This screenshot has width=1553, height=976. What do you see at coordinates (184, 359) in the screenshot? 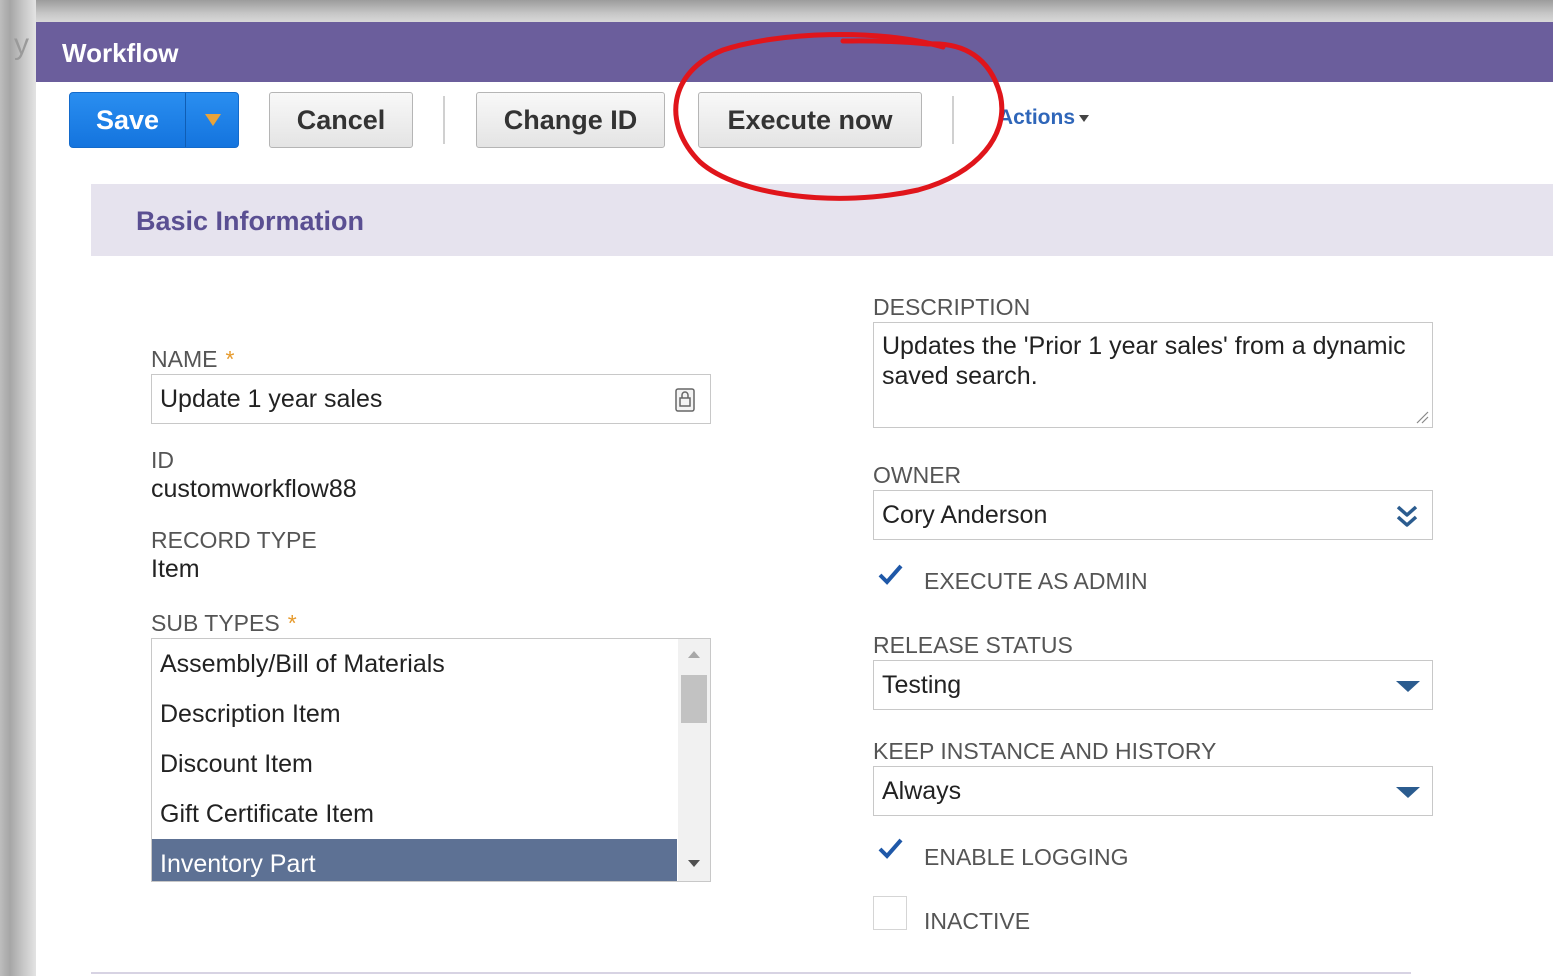
I see `name-label-text: NAME` at bounding box center [184, 359].